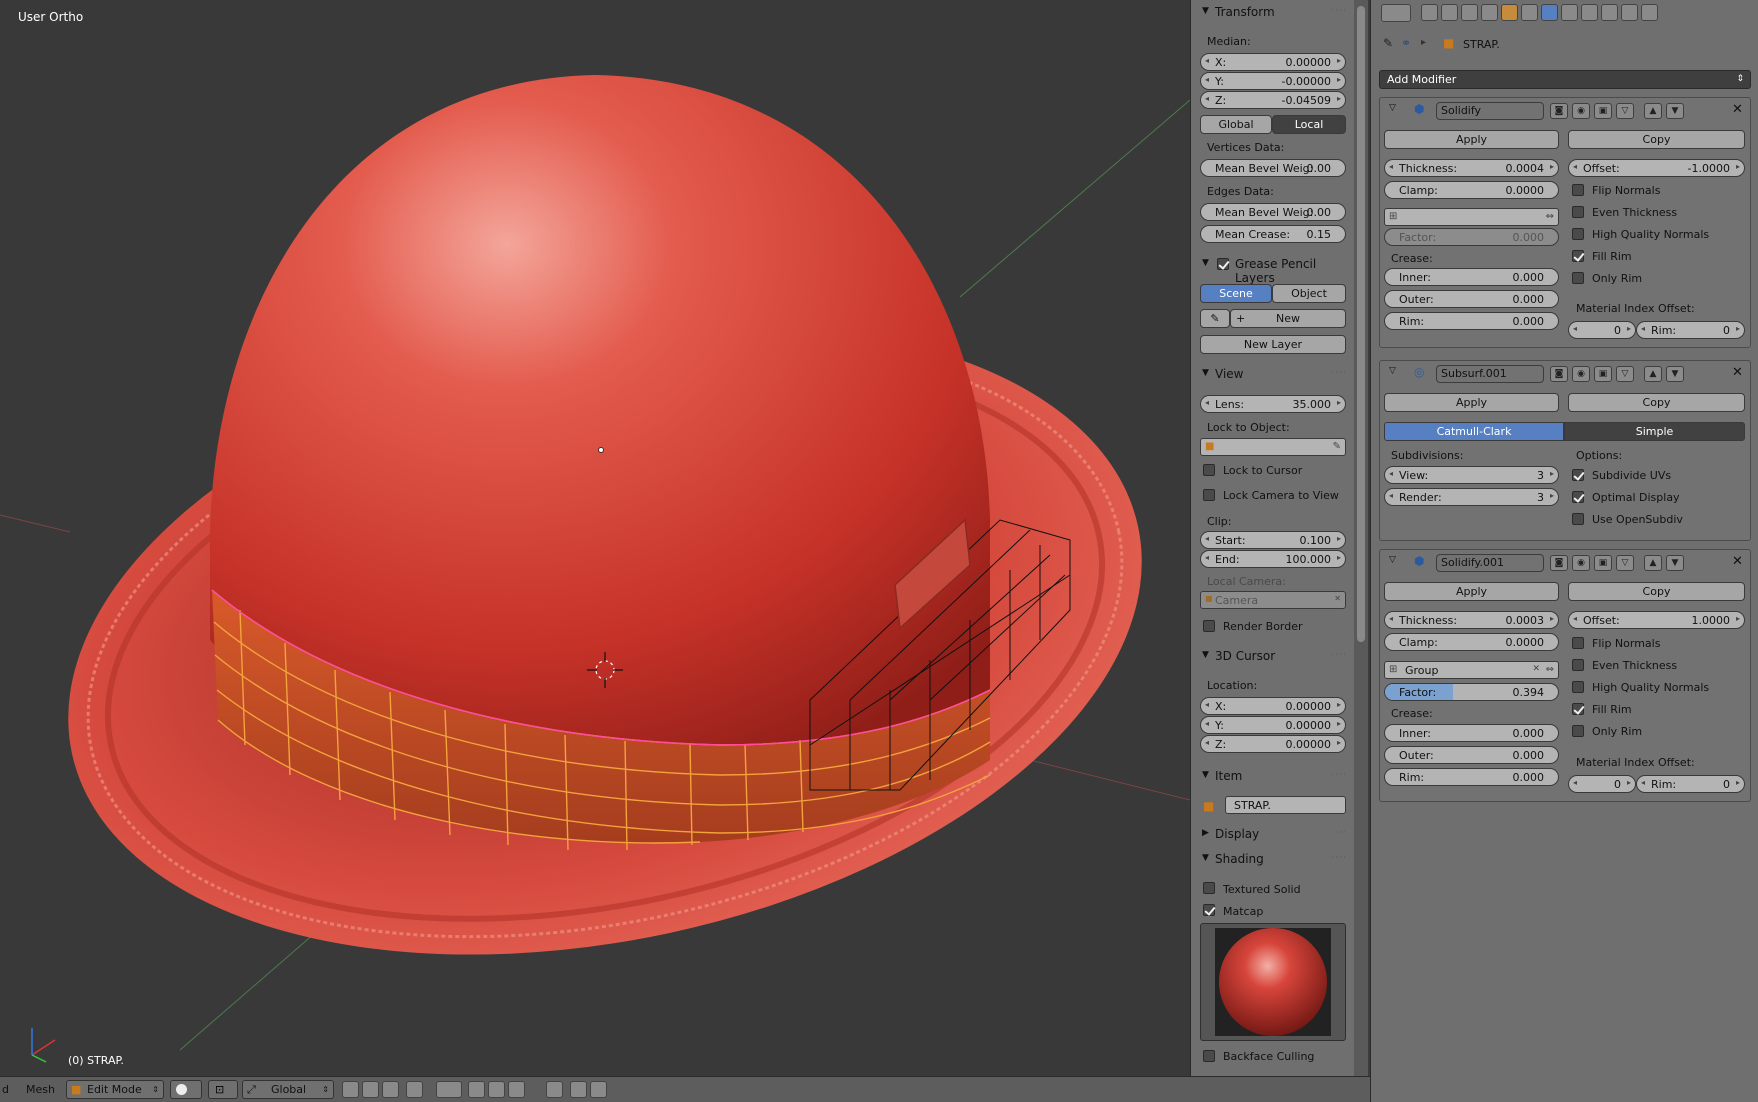 The height and width of the screenshot is (1102, 1758). I want to click on subsurf-render-field: ◂ Render: 3 ▸, so click(1471, 497).